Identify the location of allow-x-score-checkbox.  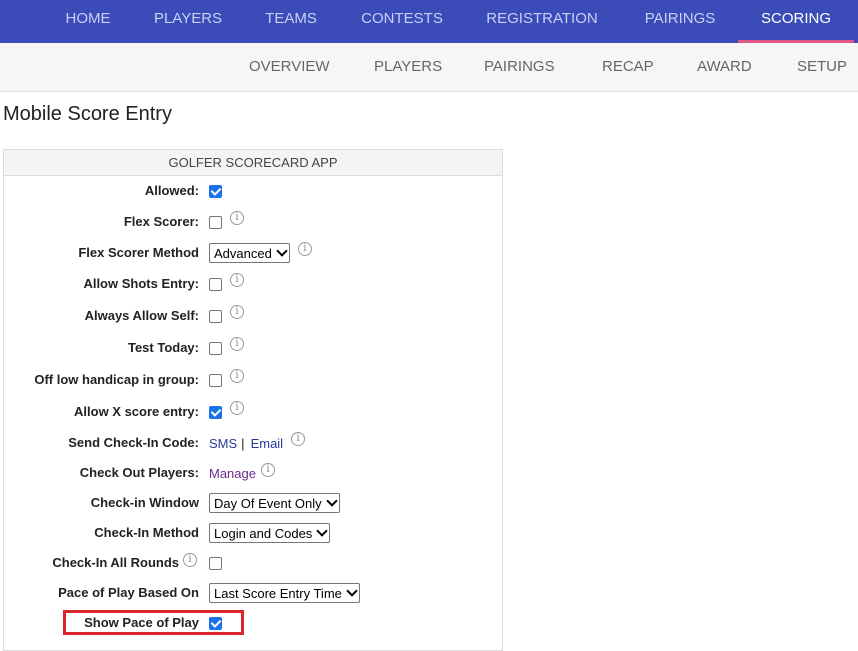
(215, 412).